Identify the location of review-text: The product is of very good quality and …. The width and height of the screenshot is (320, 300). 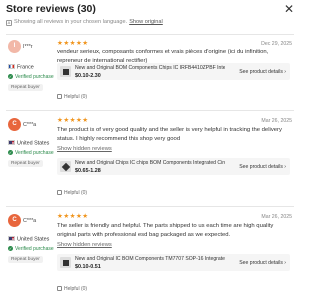
(169, 134).